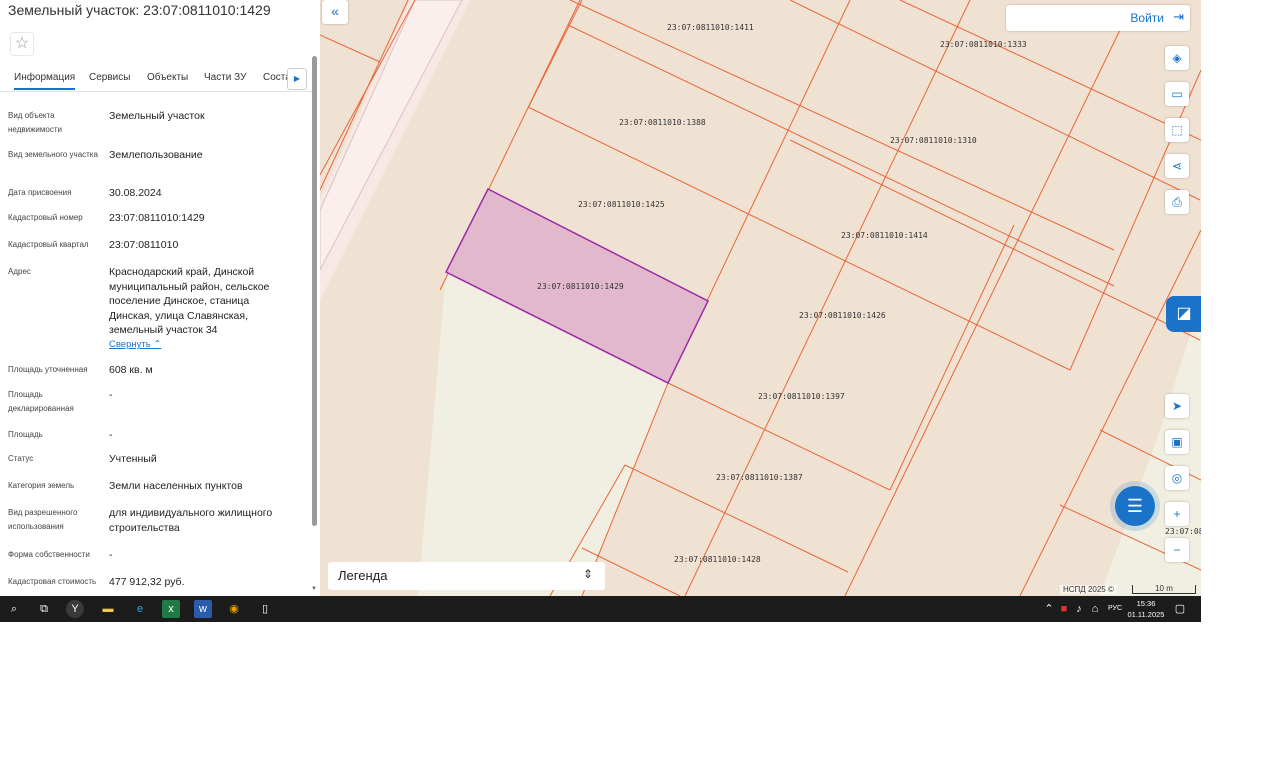  I want to click on word-icon: w, so click(203, 609).